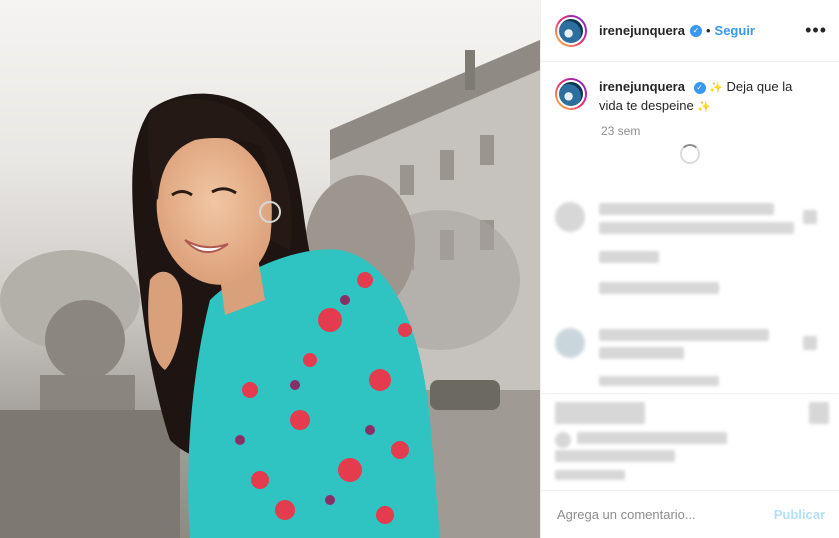  What do you see at coordinates (571, 30) in the screenshot?
I see `avatar` at bounding box center [571, 30].